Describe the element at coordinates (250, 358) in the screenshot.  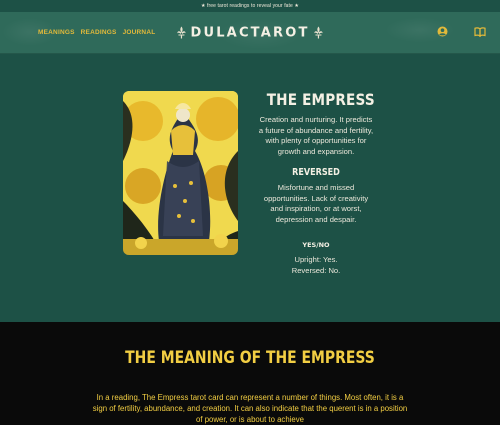
I see `meaning-title: THE MEANING OF THE EMPRESS` at that location.